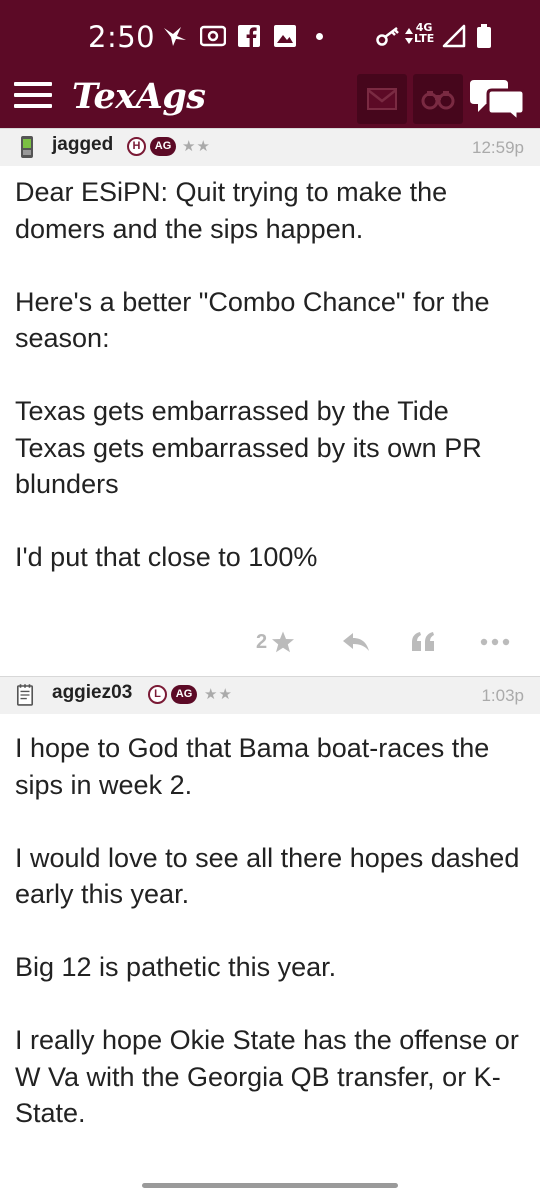  I want to click on username: aggiez03, so click(92, 693).